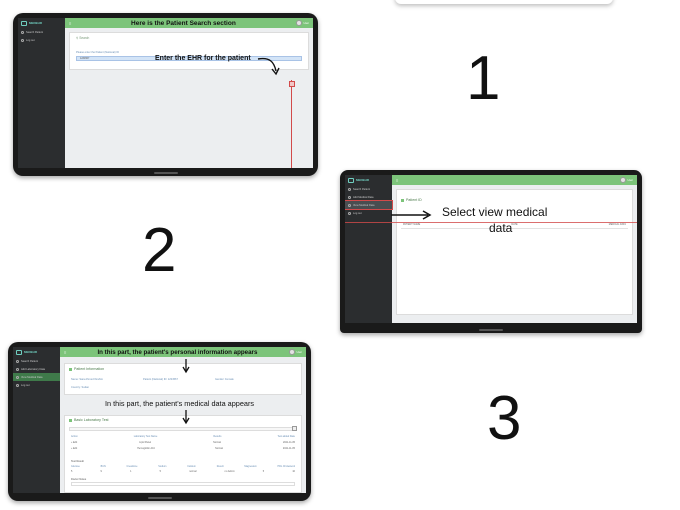 The image size is (680, 510). I want to click on table-row: + Edit Hemoglobin A1C Normal 2021-11-05, so click(183, 448).